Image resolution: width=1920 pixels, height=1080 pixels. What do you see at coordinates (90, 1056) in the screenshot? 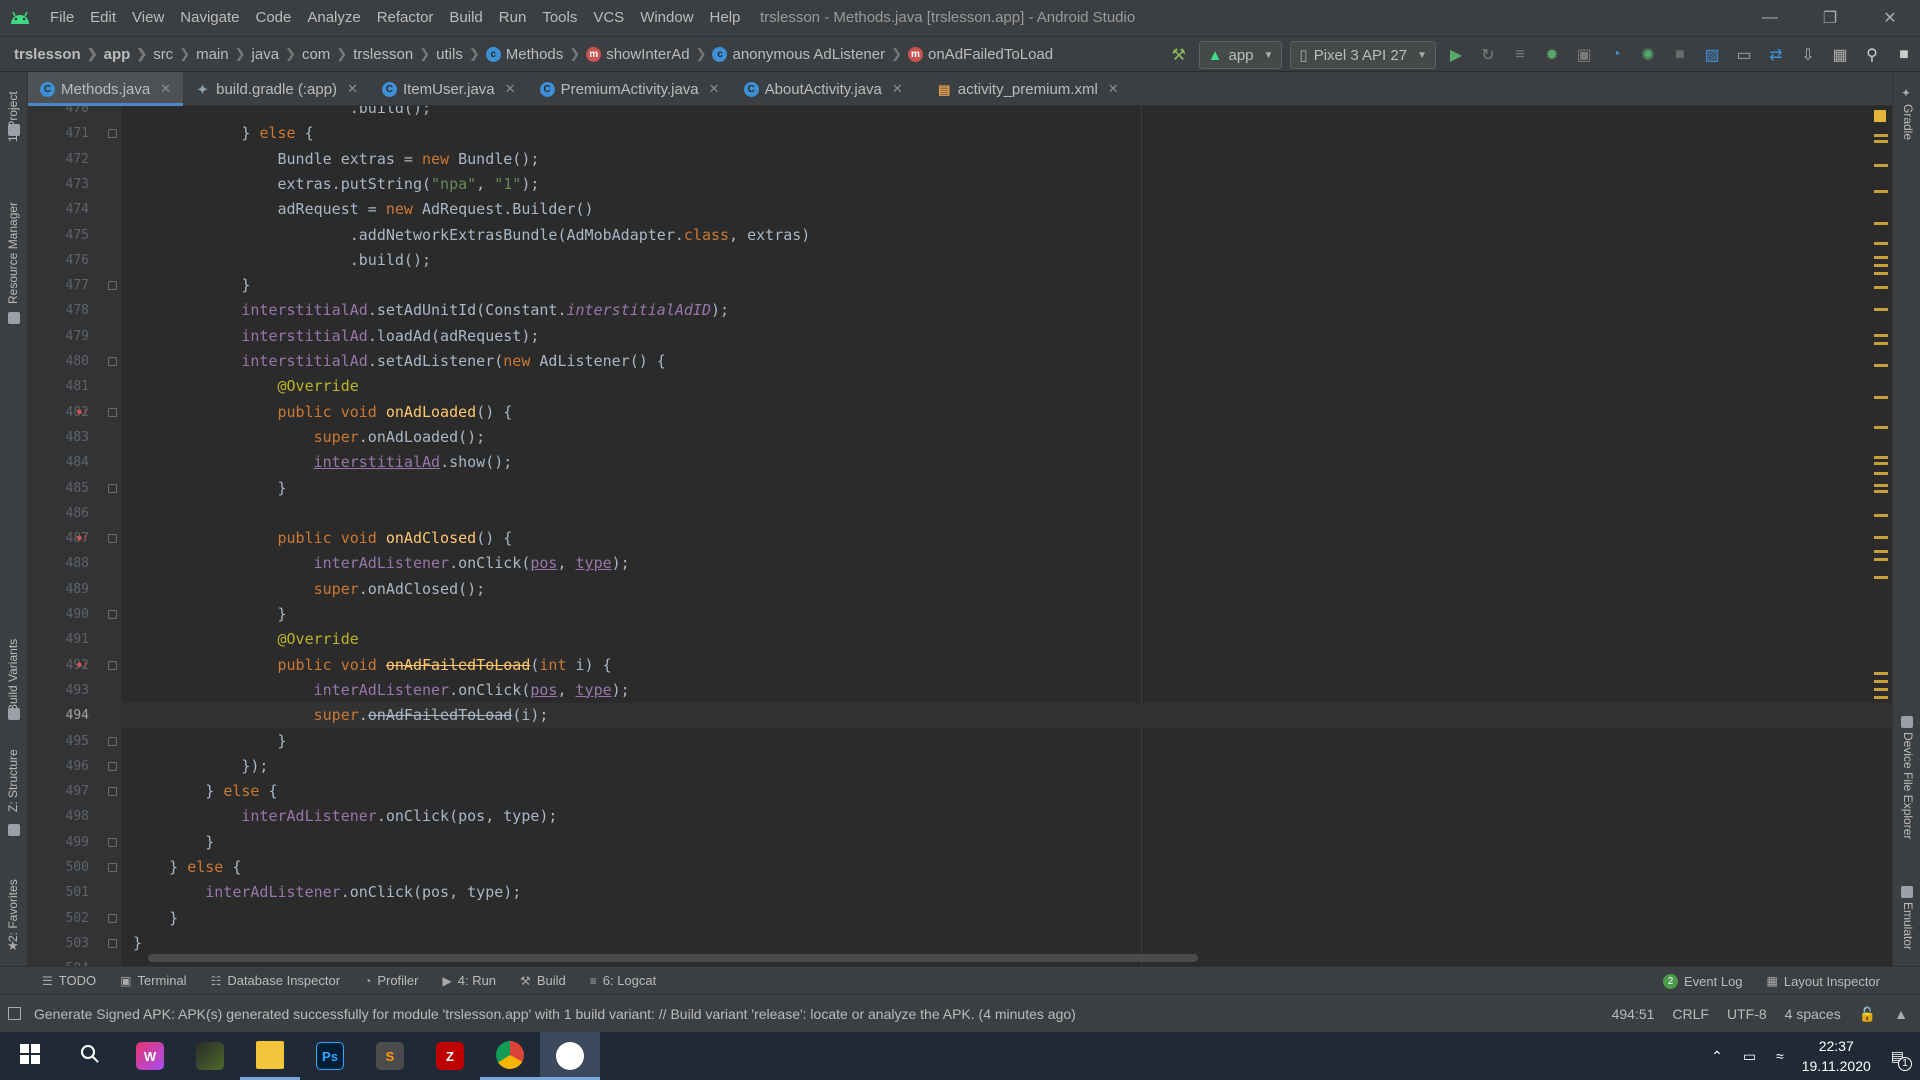
I see `search-taskbar-button` at bounding box center [90, 1056].